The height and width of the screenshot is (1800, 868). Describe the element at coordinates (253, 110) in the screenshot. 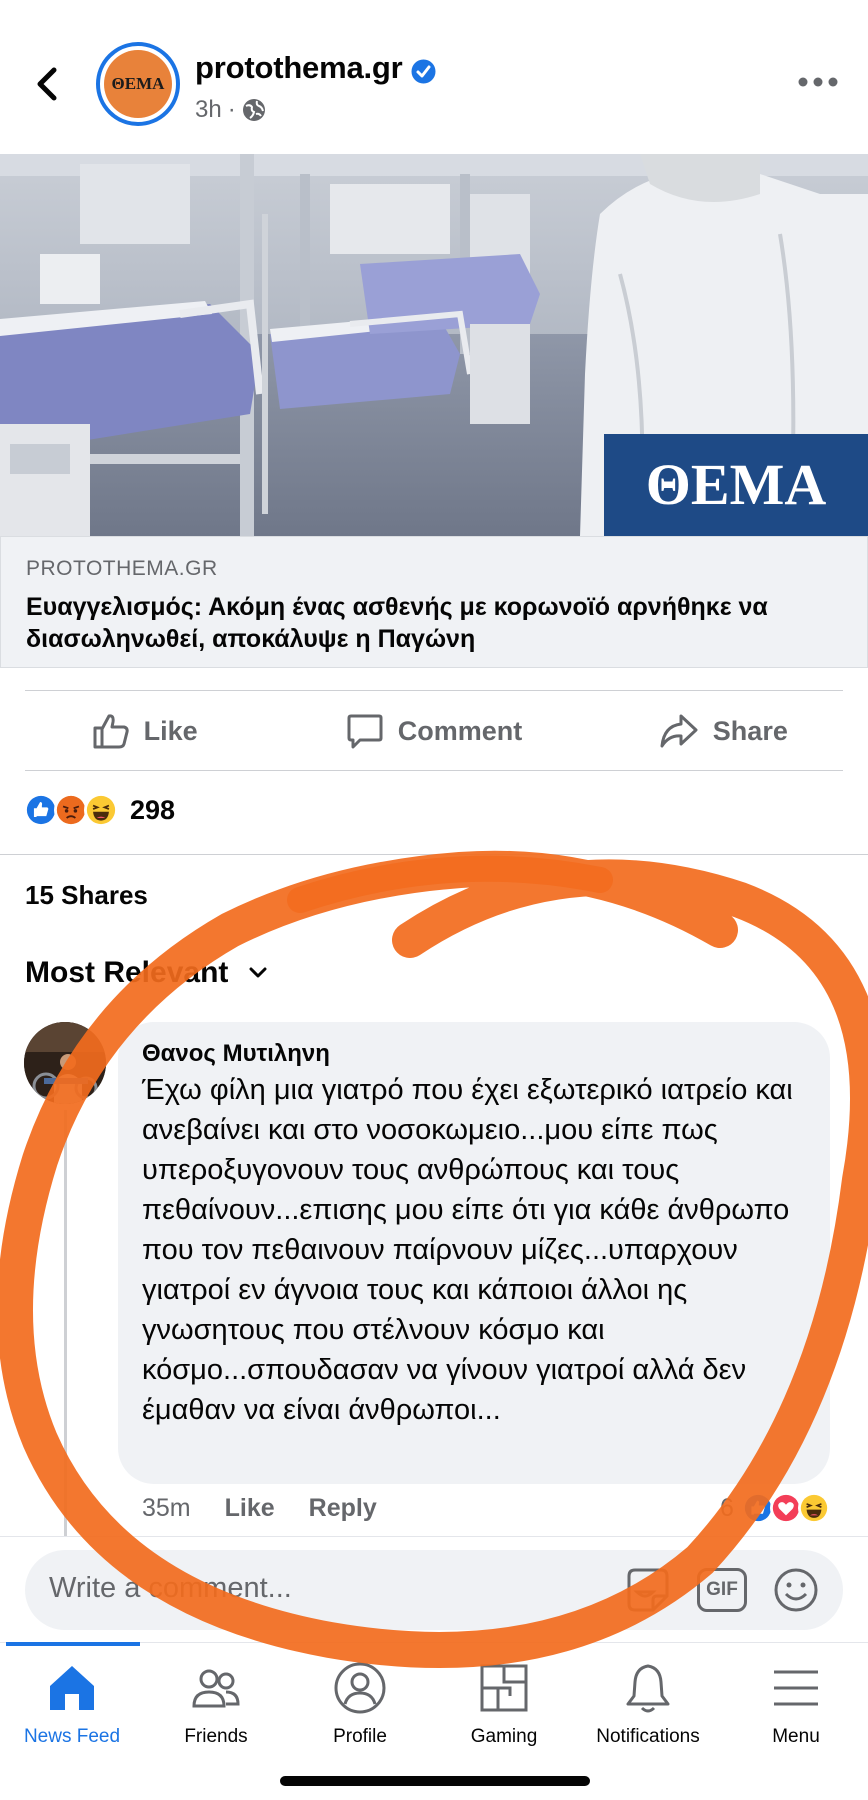

I see `globe-icon` at that location.